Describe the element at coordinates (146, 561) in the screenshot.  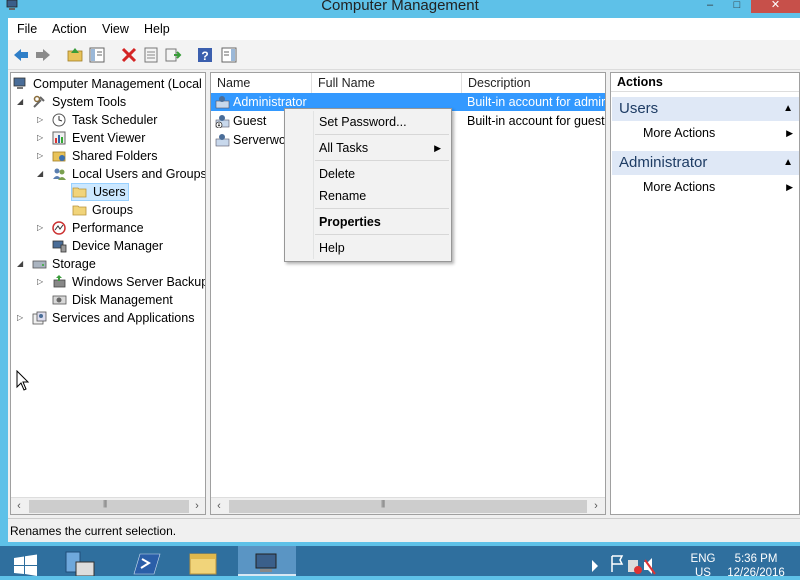
I see `powershell-icon` at that location.